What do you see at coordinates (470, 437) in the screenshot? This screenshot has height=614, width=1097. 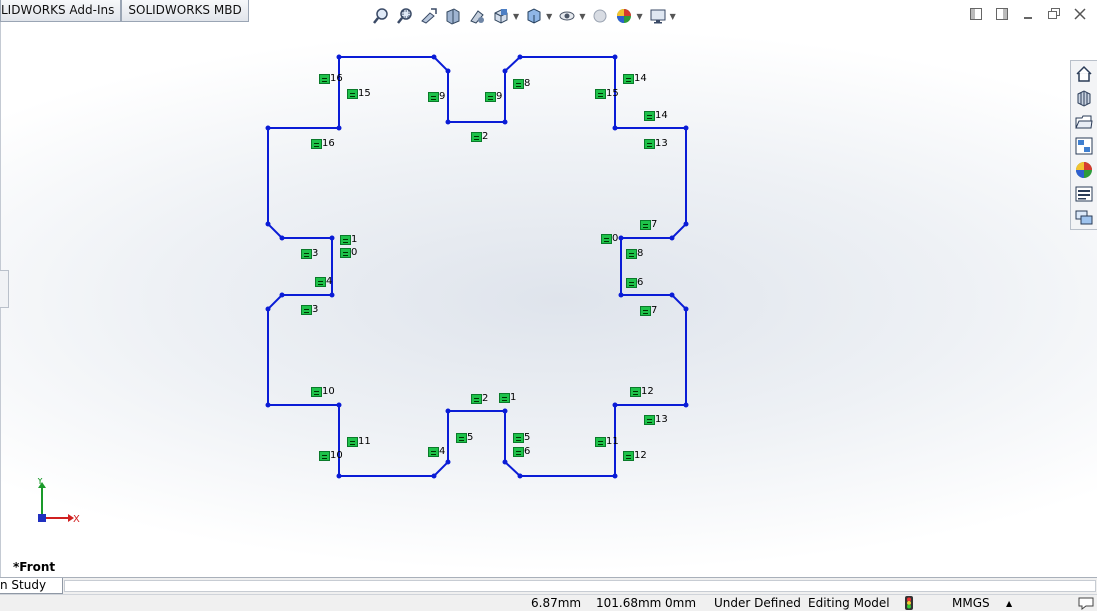 I see `relation-number: 5` at bounding box center [470, 437].